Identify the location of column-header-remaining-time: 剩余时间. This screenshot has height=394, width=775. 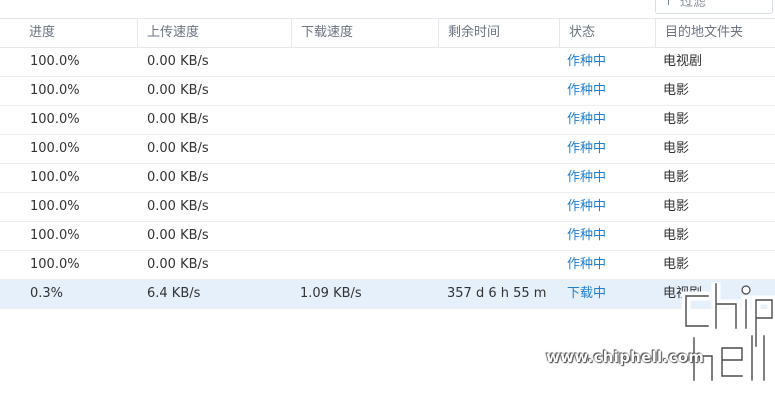
(498, 33).